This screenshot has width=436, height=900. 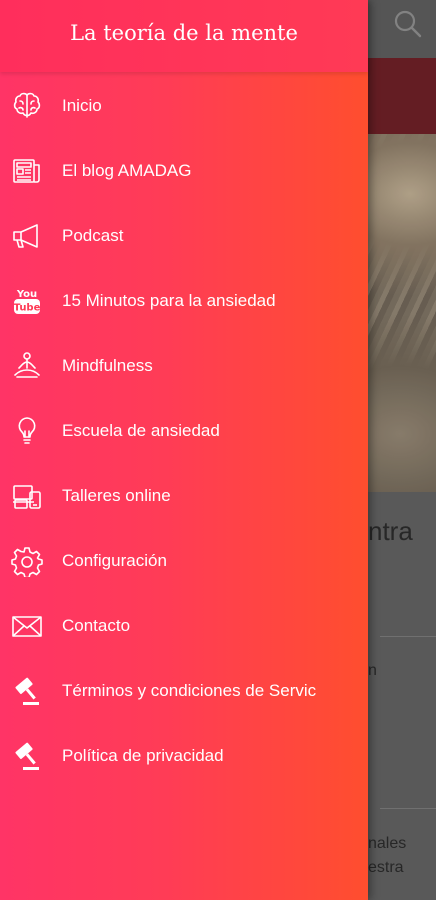 What do you see at coordinates (169, 300) in the screenshot?
I see `menu-item-label: 15 Minutos para la ansiedad` at bounding box center [169, 300].